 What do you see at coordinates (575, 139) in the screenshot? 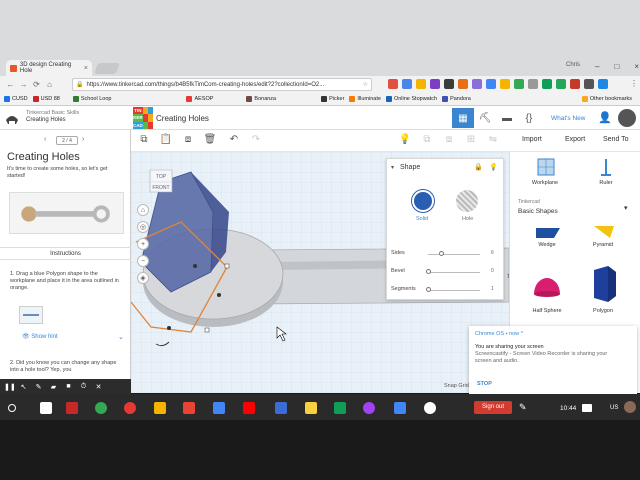
I see `export-button: Export` at bounding box center [575, 139].